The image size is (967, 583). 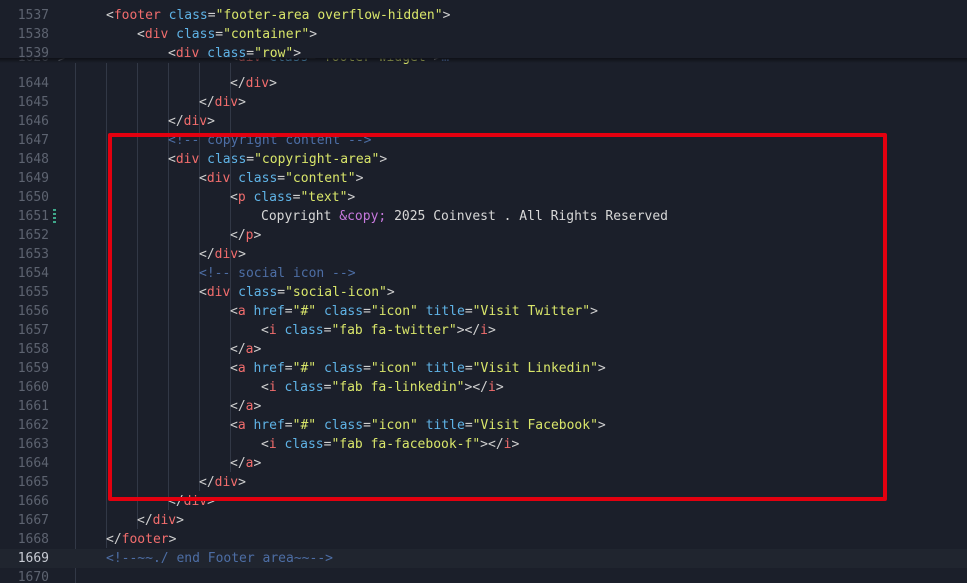 I want to click on line-number: 1660, so click(x=33, y=387).